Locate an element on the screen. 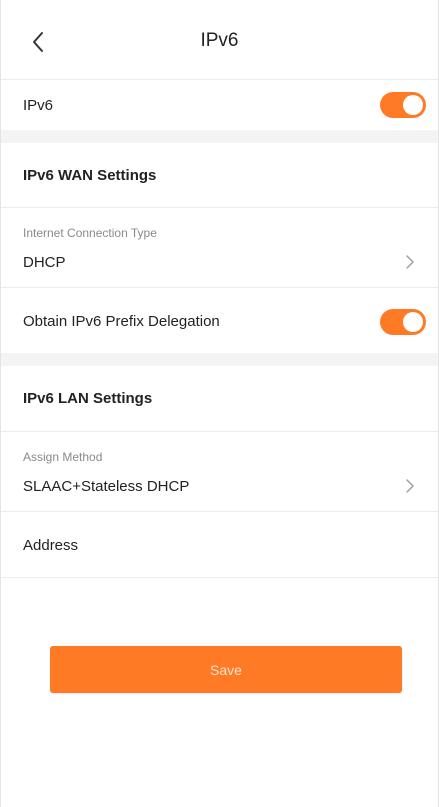  prefix-delegation-toggle is located at coordinates (403, 322).